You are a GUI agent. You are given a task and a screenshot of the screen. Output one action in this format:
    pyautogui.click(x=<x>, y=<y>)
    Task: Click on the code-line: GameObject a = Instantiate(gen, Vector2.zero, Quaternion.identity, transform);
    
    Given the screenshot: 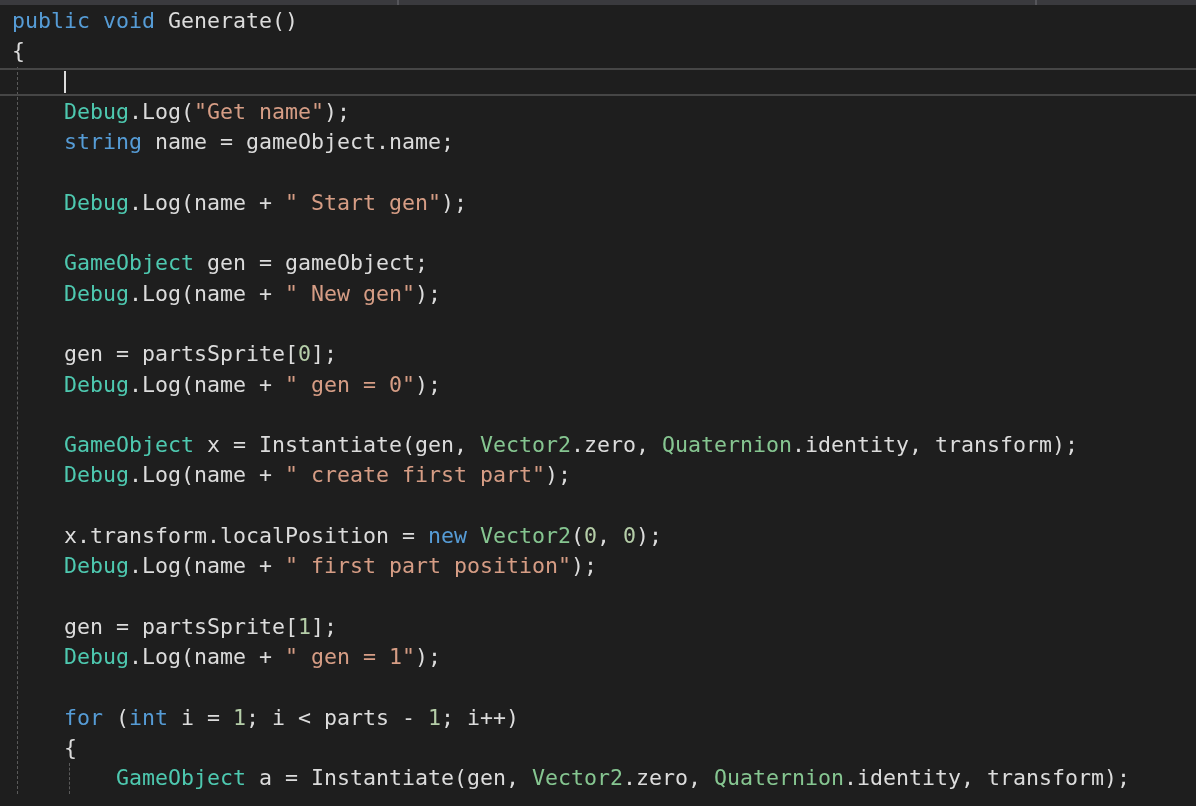 What is the action you would take?
    pyautogui.click(x=624, y=778)
    